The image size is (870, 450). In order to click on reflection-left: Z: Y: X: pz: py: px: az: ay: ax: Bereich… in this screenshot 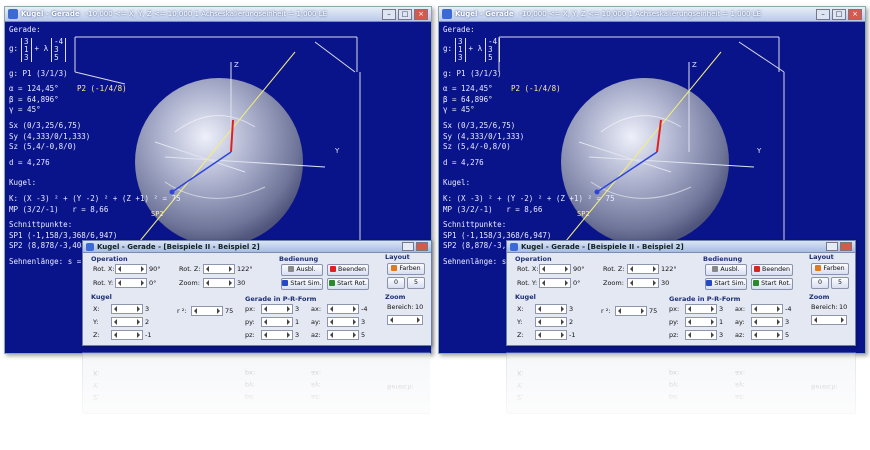, I will do `click(217, 401)`.